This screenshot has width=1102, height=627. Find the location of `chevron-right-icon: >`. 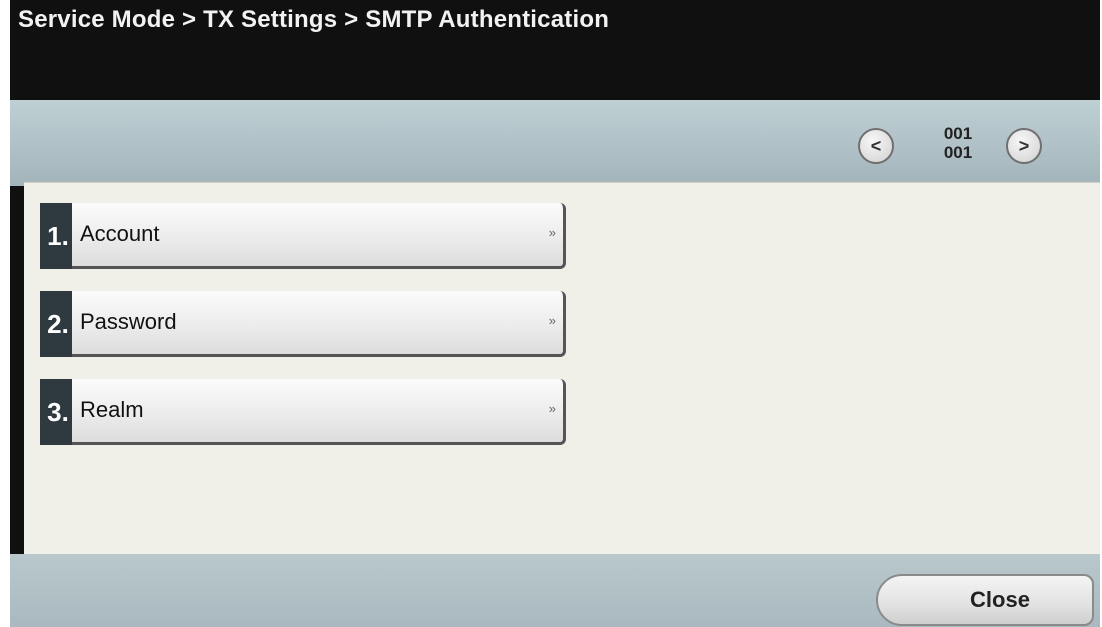

chevron-right-icon: > is located at coordinates (1024, 145).